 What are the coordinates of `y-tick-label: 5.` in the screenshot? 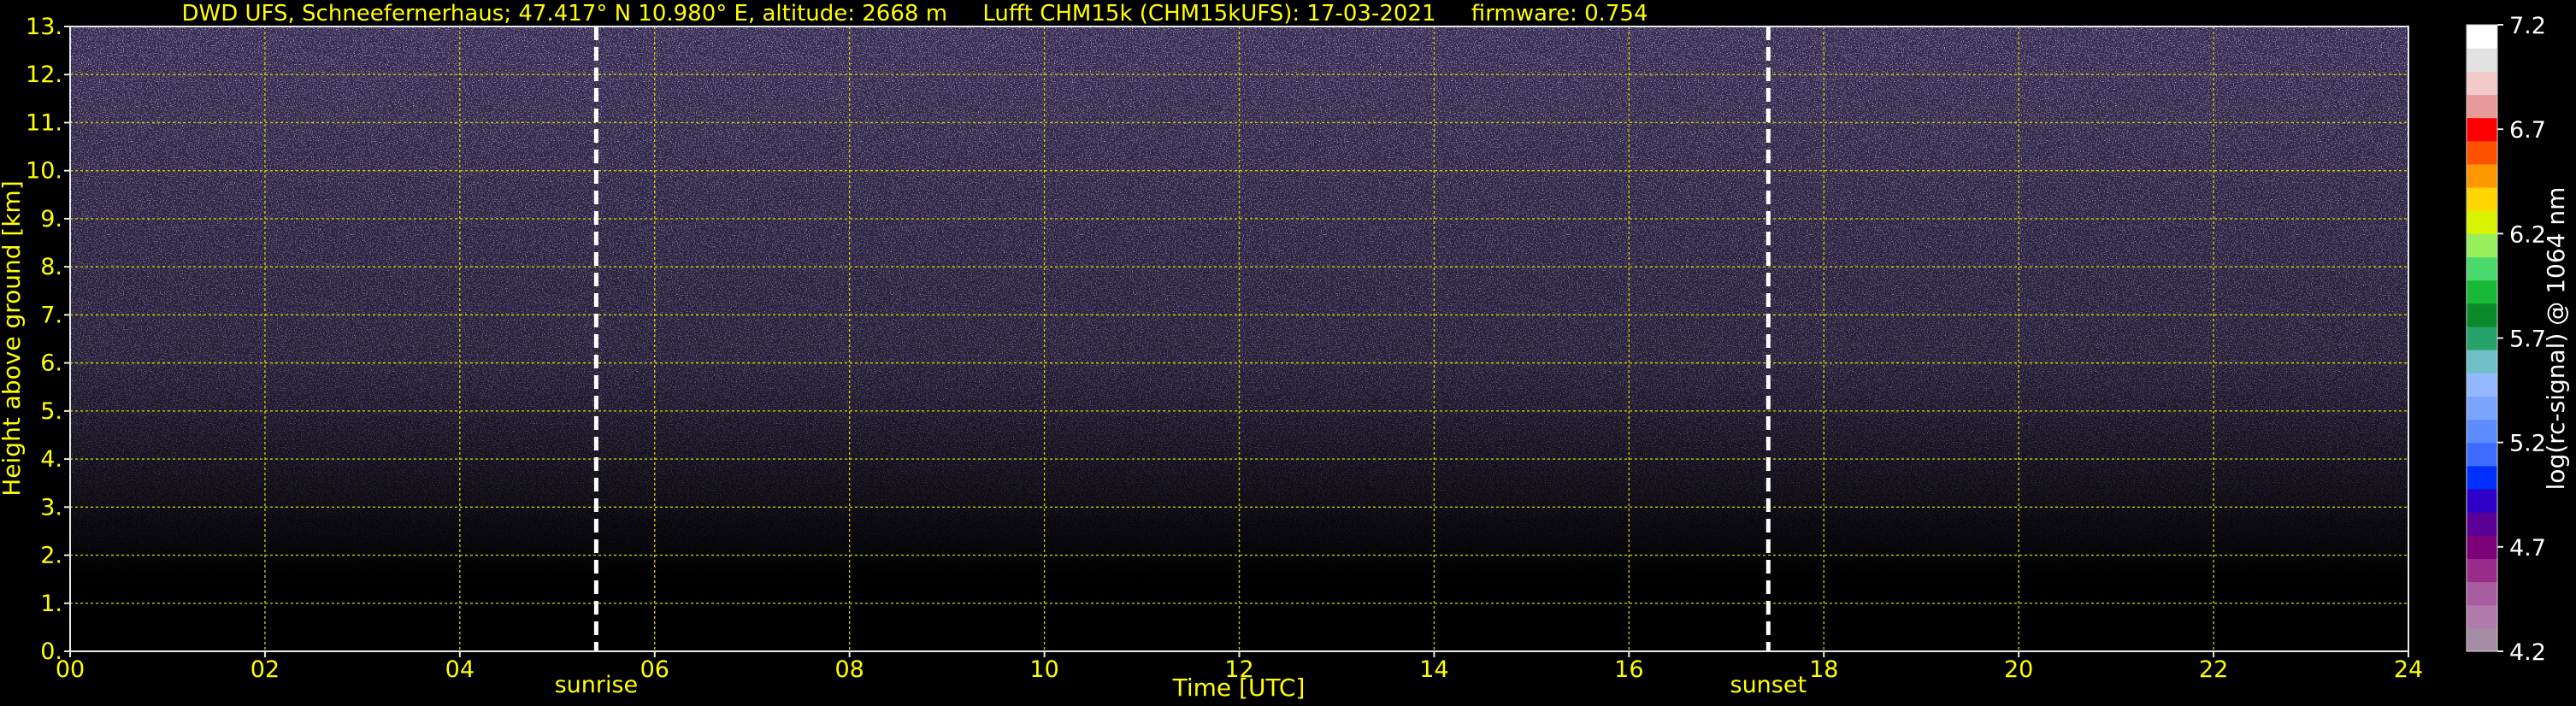 It's located at (51, 411).